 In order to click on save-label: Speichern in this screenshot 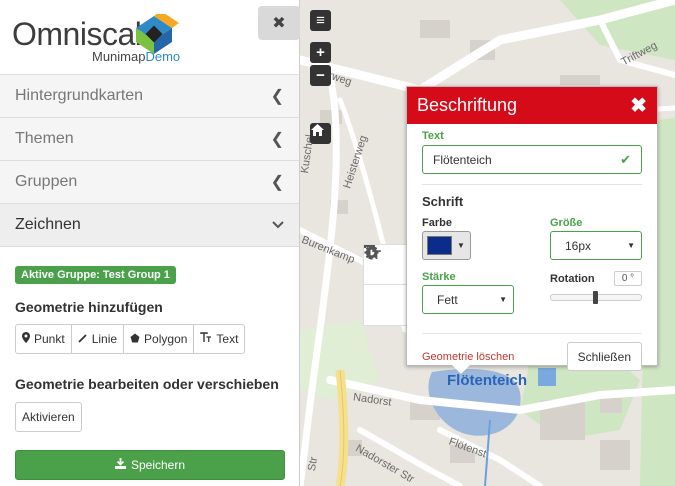, I will do `click(158, 465)`.